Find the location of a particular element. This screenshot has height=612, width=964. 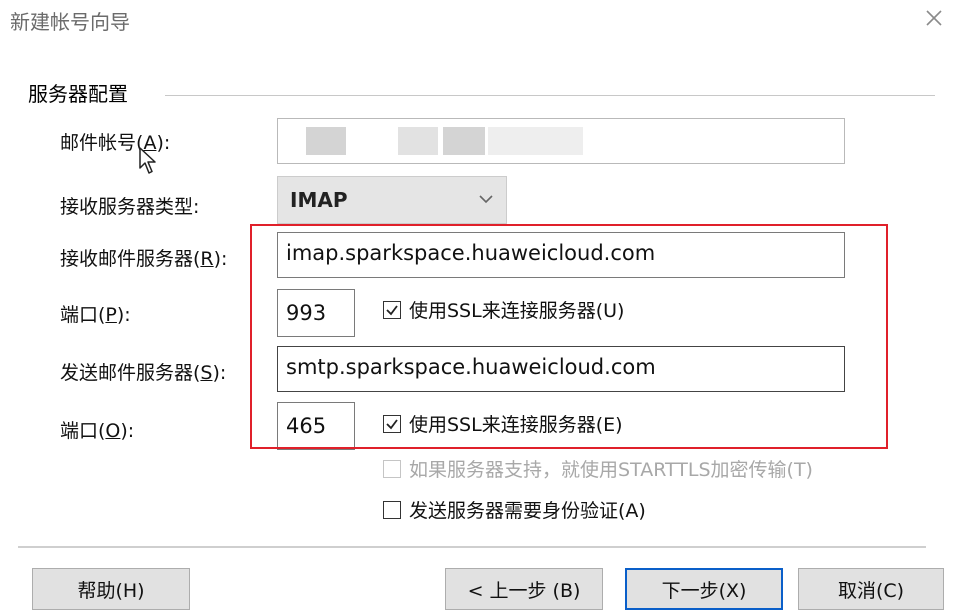

auth-label: 发送服务器需要身份验证(A) is located at coordinates (527, 511).